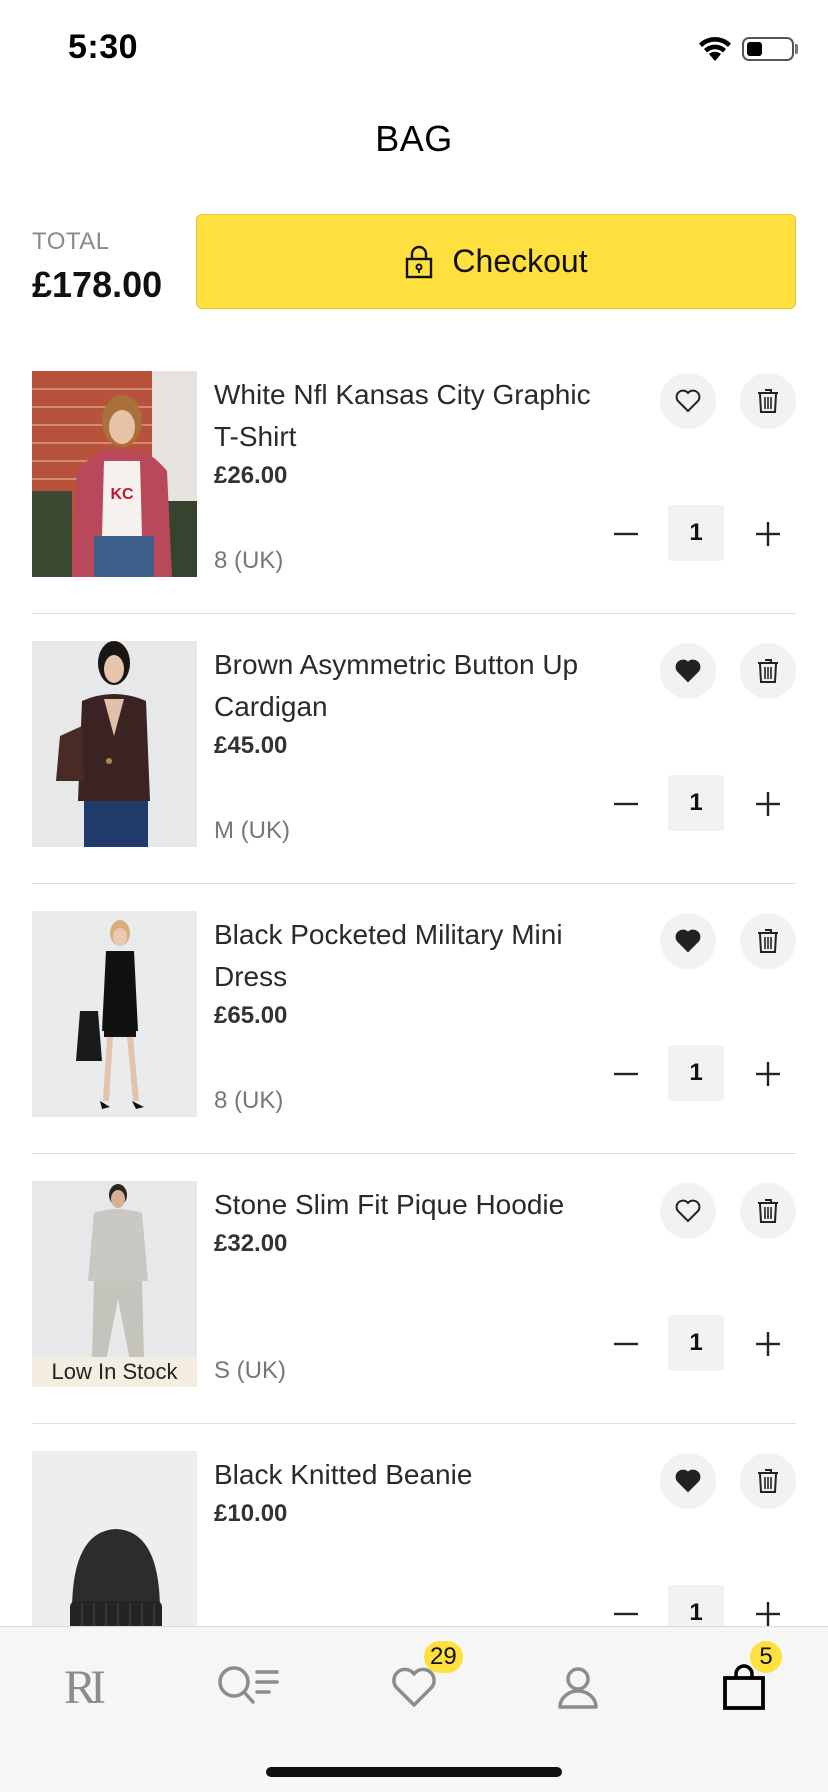  I want to click on item-name: Brown Asymmetric Button Up Cardigan, so click(409, 686).